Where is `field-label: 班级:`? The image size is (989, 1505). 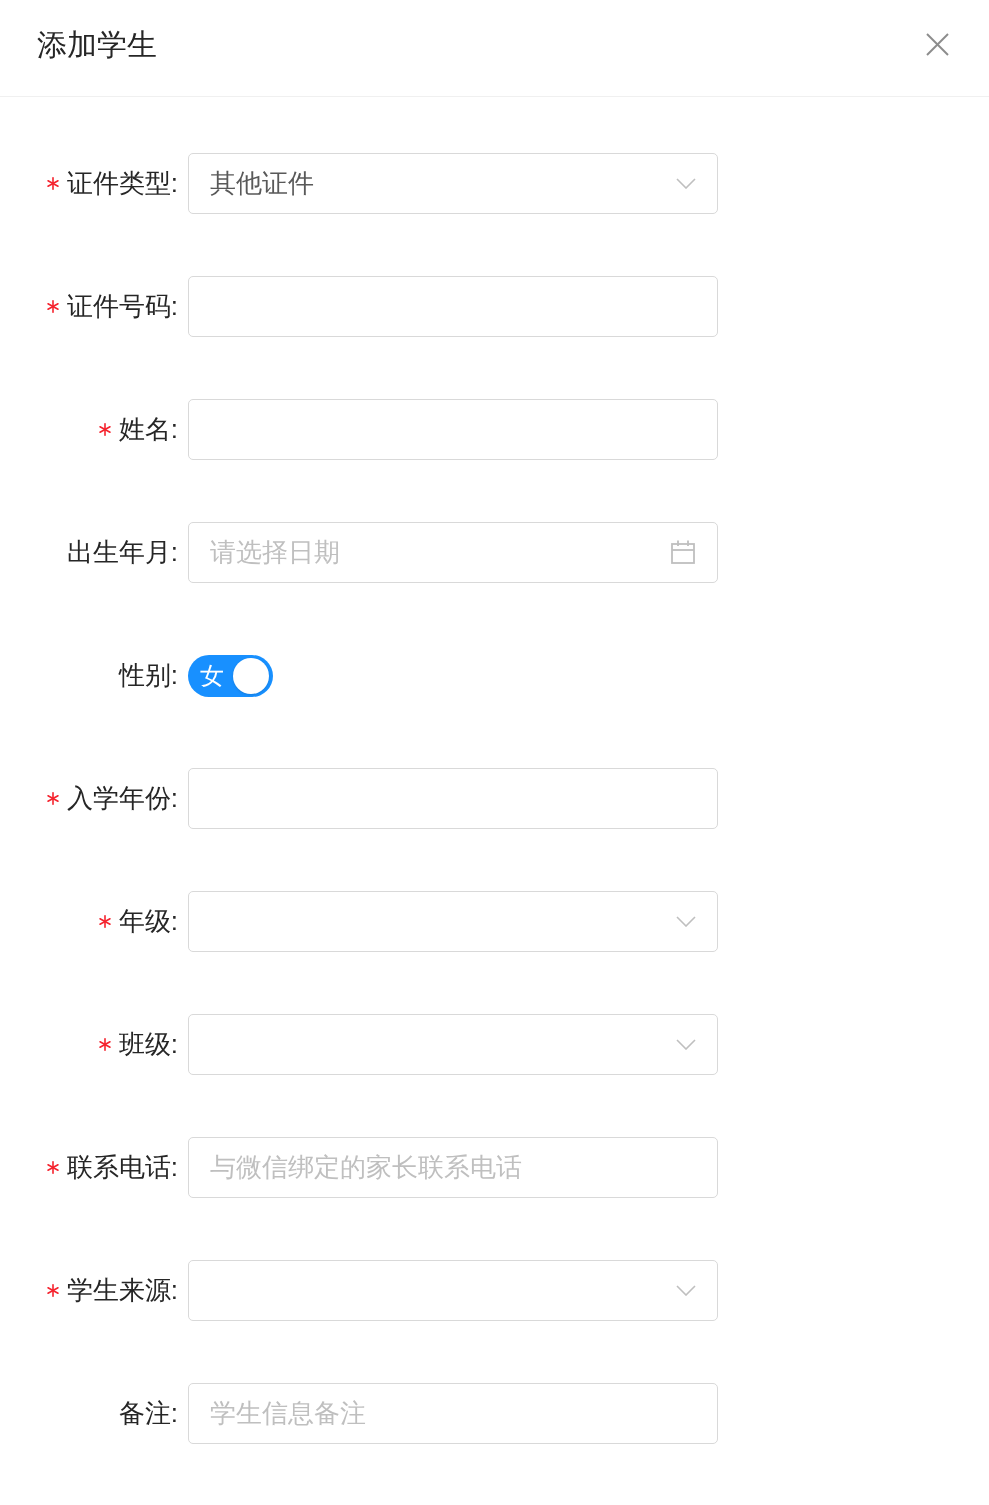 field-label: 班级: is located at coordinates (148, 1044).